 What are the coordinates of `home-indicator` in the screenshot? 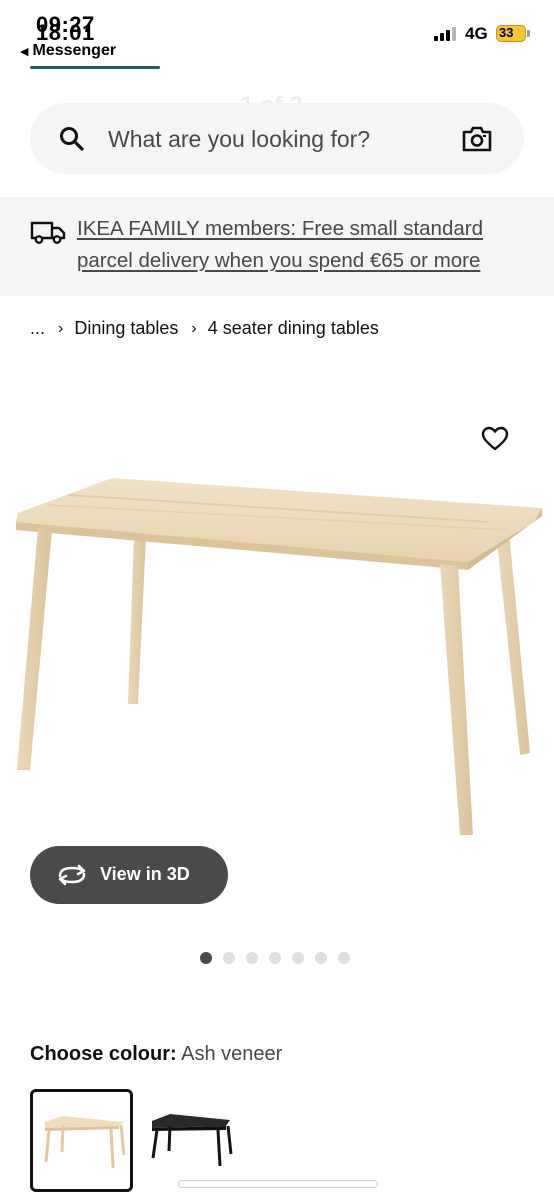 It's located at (278, 1184).